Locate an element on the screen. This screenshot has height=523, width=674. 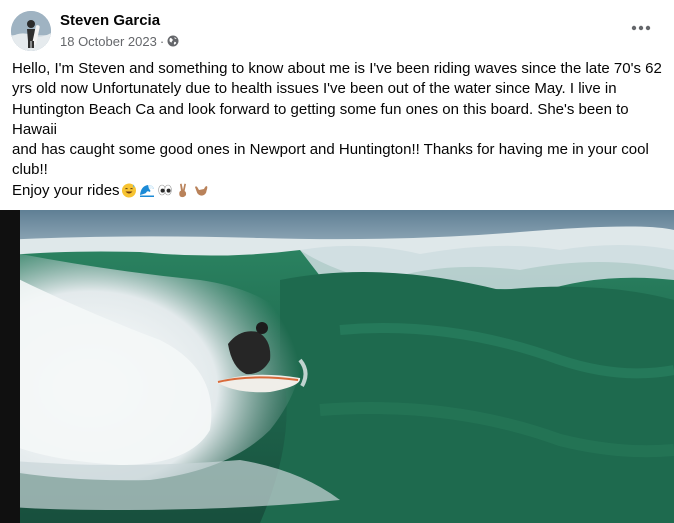
victory-hand-emoji is located at coordinates (182, 190).